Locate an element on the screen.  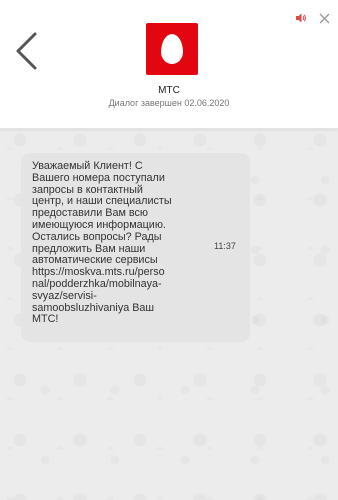
chevron-left-icon is located at coordinates (26, 51).